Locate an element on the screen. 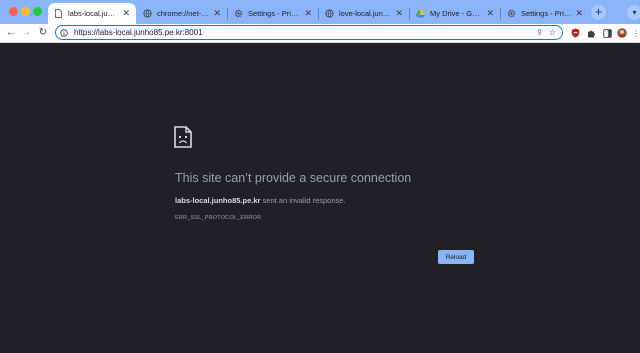 The image size is (640, 353). address-bar: ⇪ ☆ is located at coordinates (309, 32).